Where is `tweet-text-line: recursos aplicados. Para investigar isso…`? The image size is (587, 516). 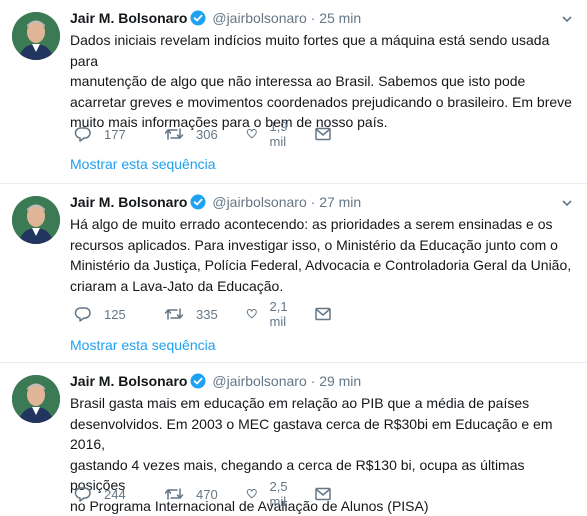 tweet-text-line: recursos aplicados. Para investigar isso… is located at coordinates (325, 245).